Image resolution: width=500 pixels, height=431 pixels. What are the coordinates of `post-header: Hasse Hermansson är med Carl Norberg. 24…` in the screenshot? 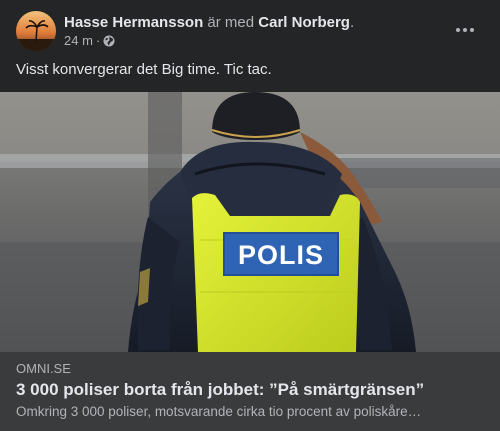 It's located at (250, 31).